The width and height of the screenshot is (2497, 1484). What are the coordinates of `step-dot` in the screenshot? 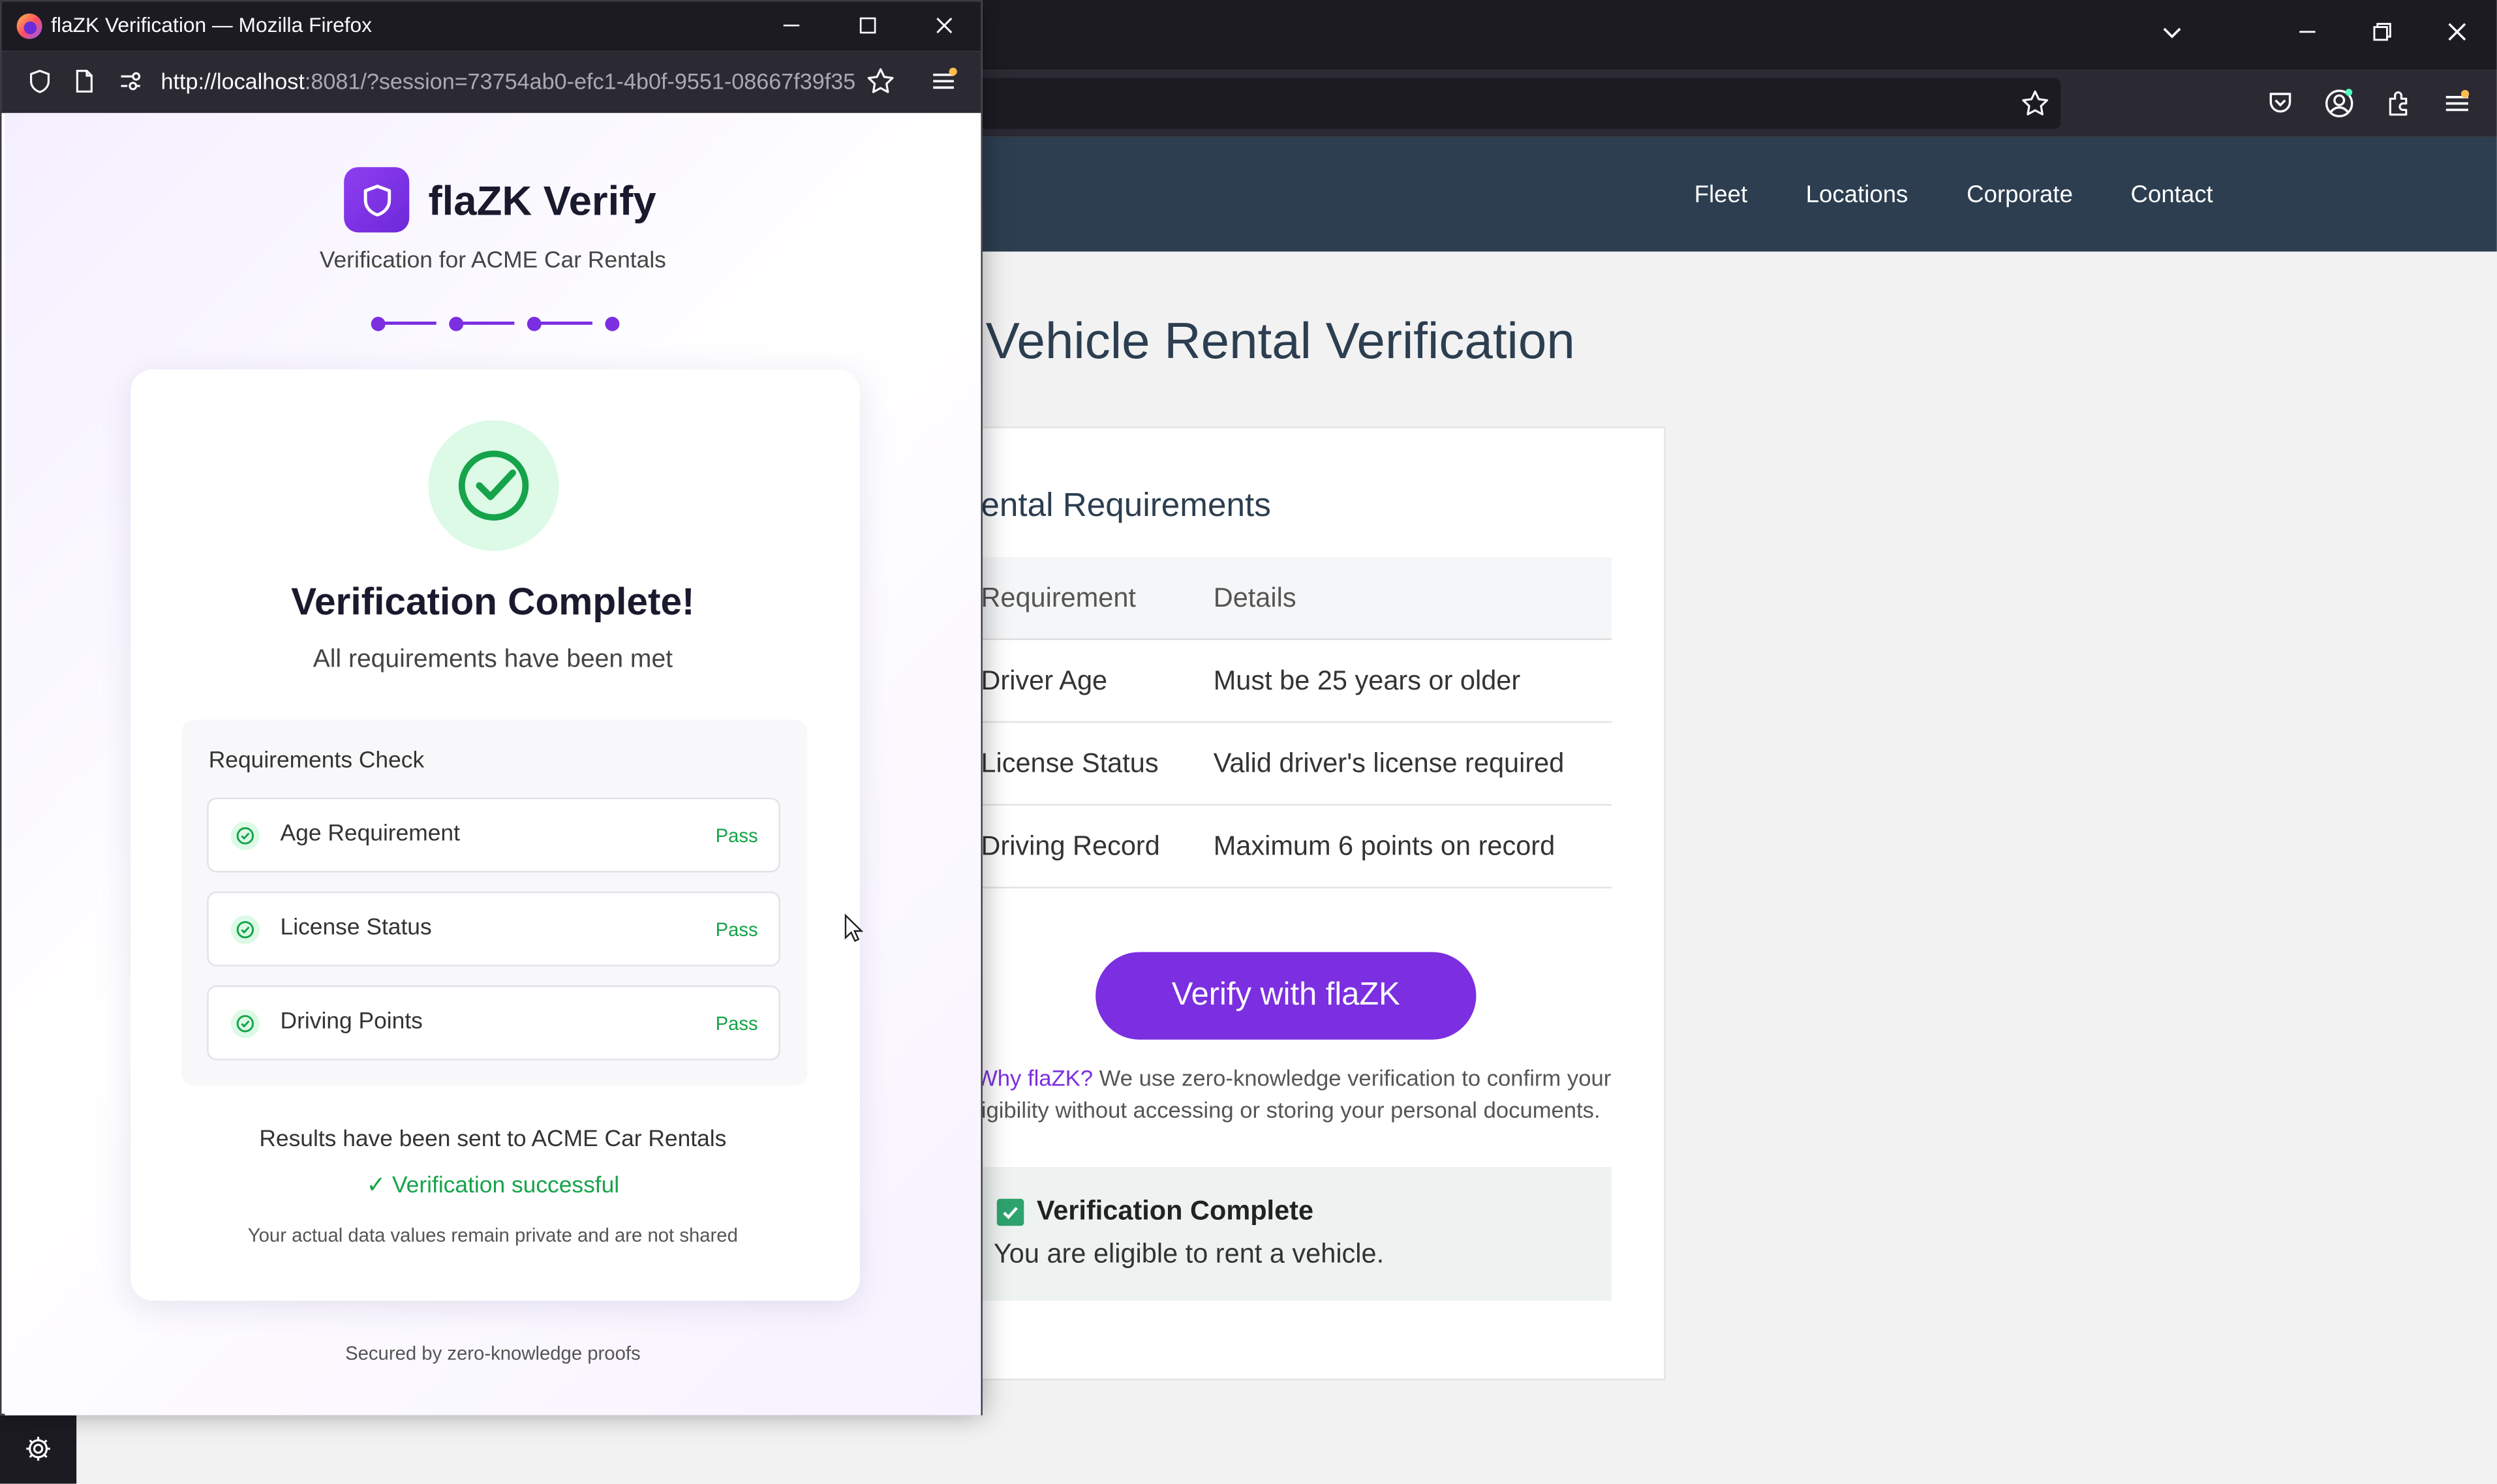 It's located at (612, 323).